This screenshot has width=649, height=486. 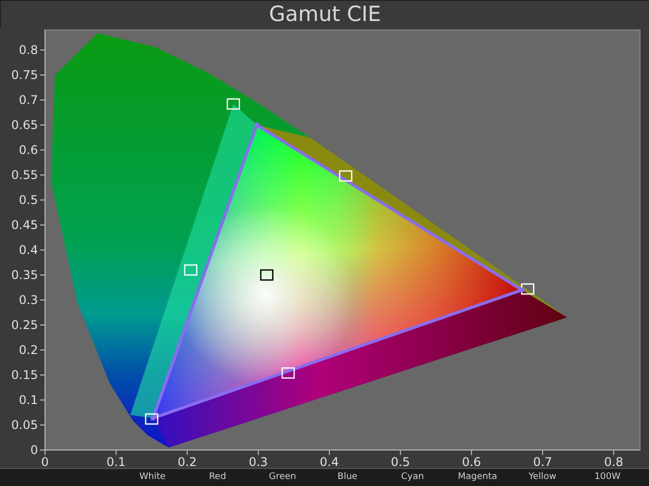 I want to click on legend-label: White, so click(x=152, y=477).